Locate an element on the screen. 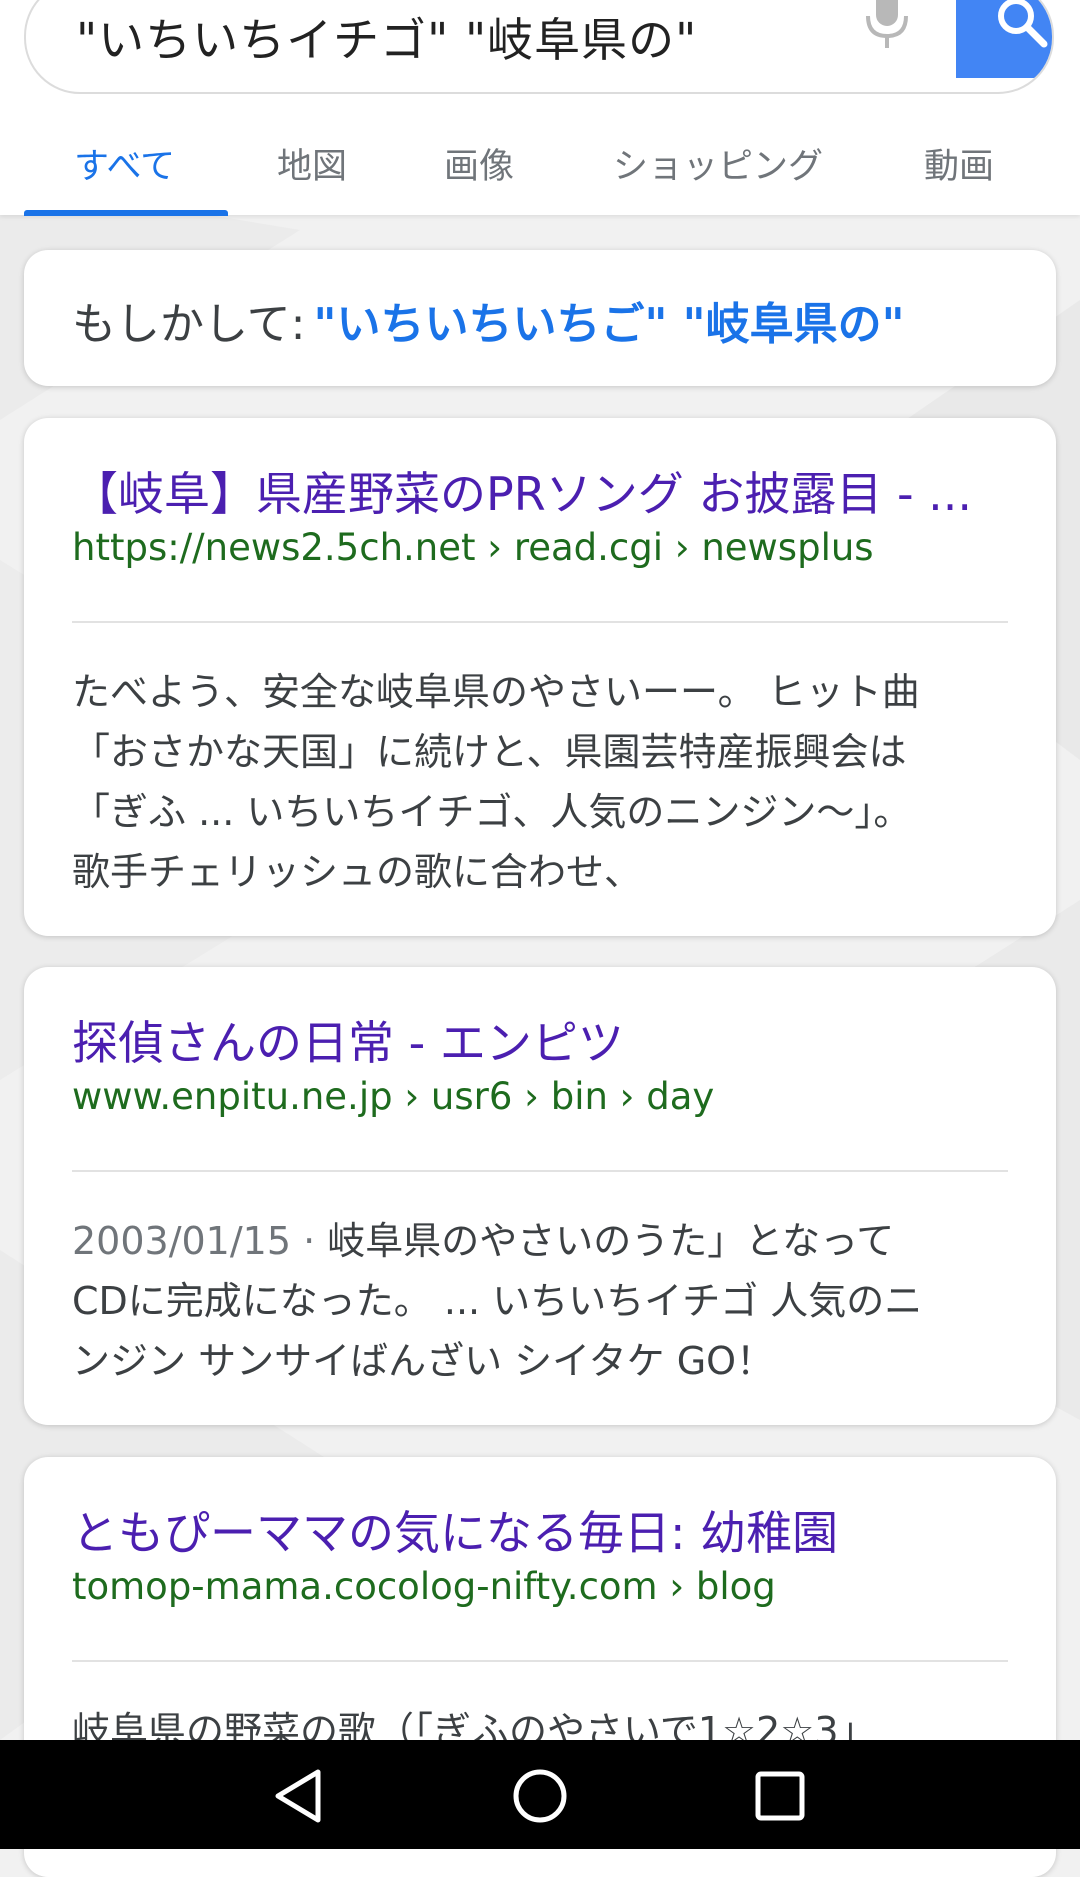  search-input: "いちいちイチゴ" "岐阜県の" is located at coordinates (386, 37).